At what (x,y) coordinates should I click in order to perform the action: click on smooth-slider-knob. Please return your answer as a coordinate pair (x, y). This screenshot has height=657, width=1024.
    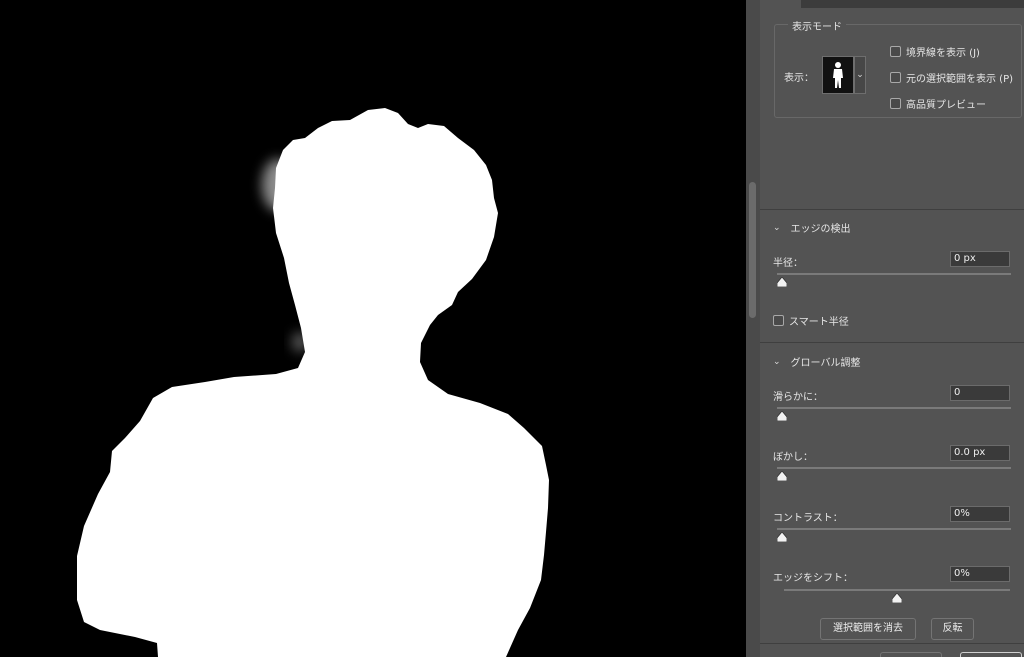
    Looking at the image, I should click on (782, 416).